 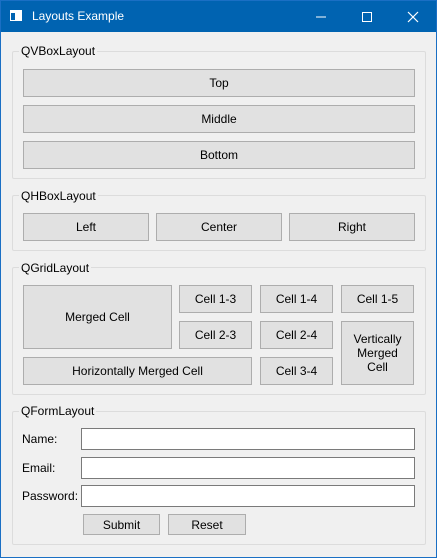 I want to click on form-group-title: QFormLayout, so click(x=58, y=411).